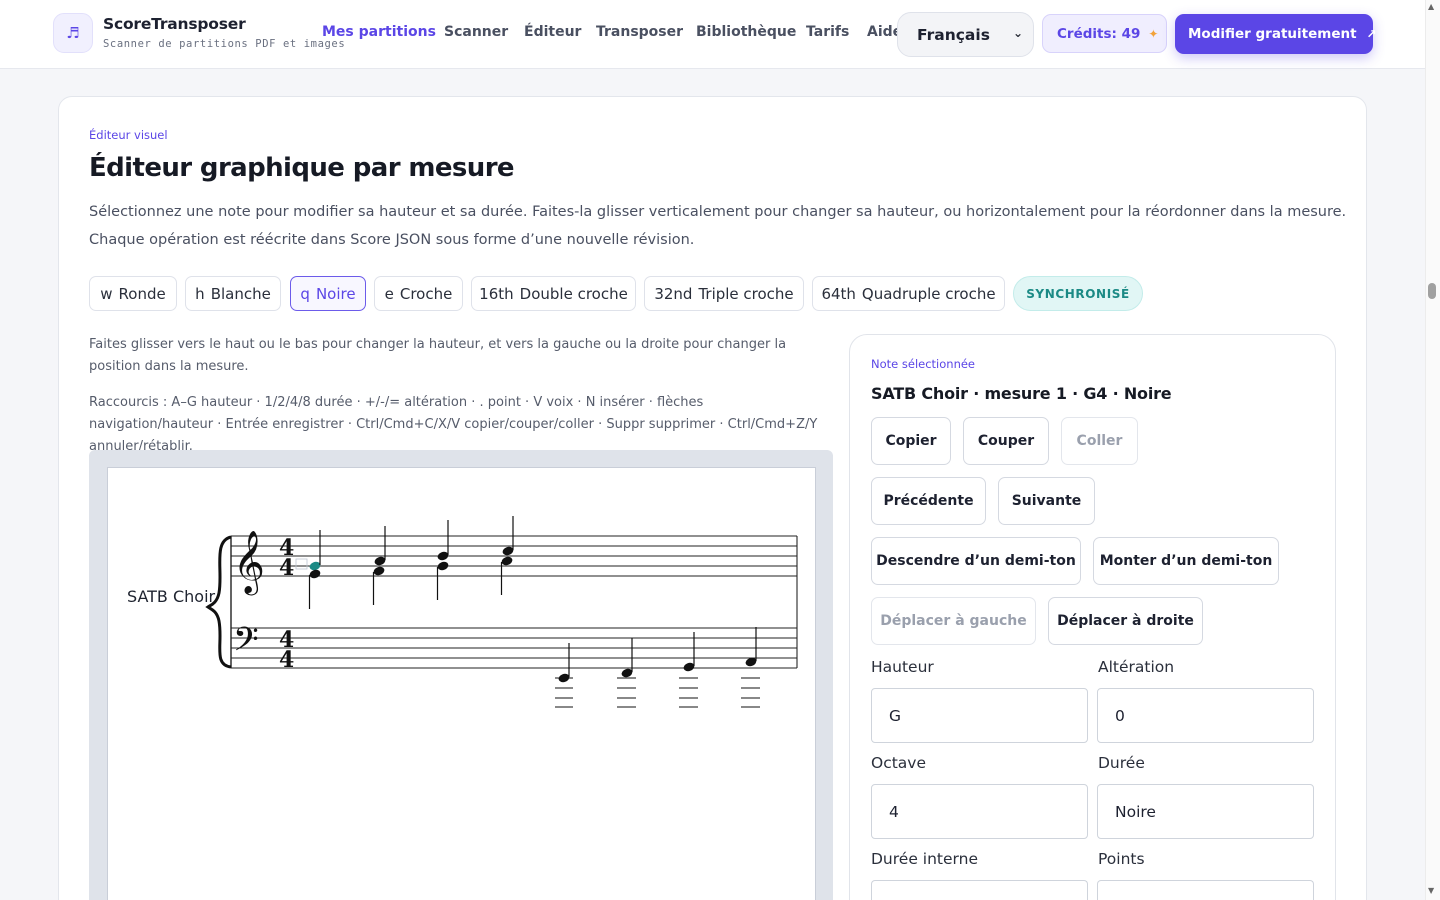 This screenshot has height=900, width=1440. What do you see at coordinates (1125, 621) in the screenshot?
I see `move-right-button: Déplacer à droite` at bounding box center [1125, 621].